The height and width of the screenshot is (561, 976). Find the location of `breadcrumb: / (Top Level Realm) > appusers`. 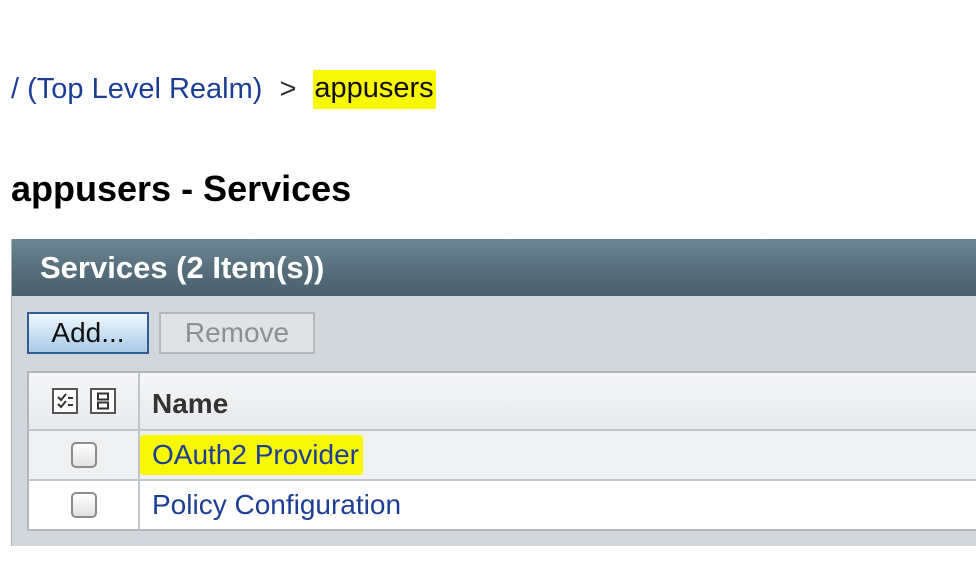

breadcrumb: / (Top Level Realm) > appusers is located at coordinates (223, 89).